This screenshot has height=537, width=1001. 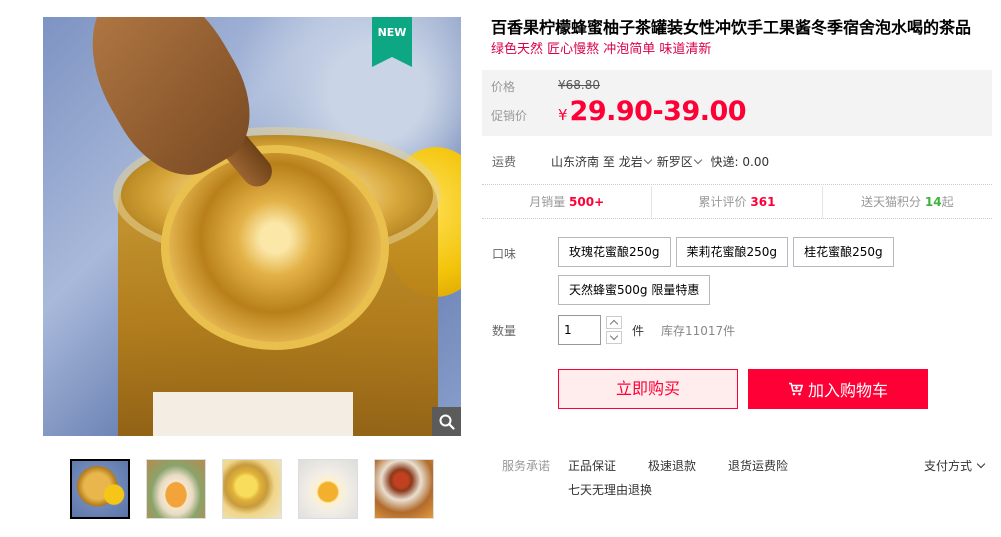 I want to click on add-to-cart-button: 加入购物车, so click(x=838, y=389).